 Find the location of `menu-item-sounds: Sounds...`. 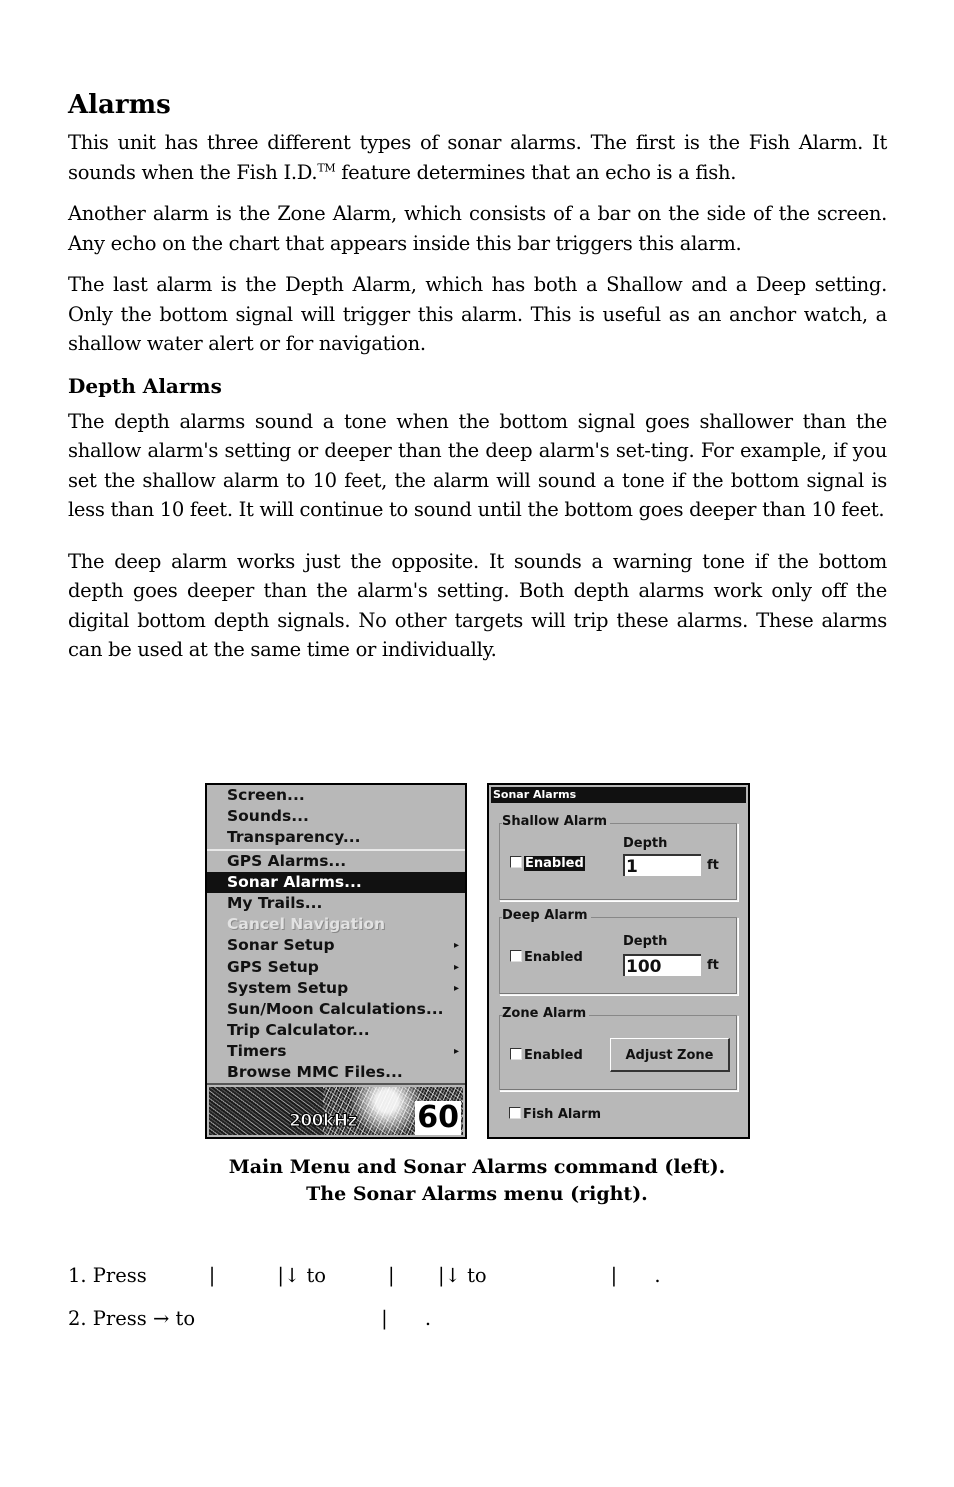

menu-item-sounds: Sounds... is located at coordinates (336, 816).